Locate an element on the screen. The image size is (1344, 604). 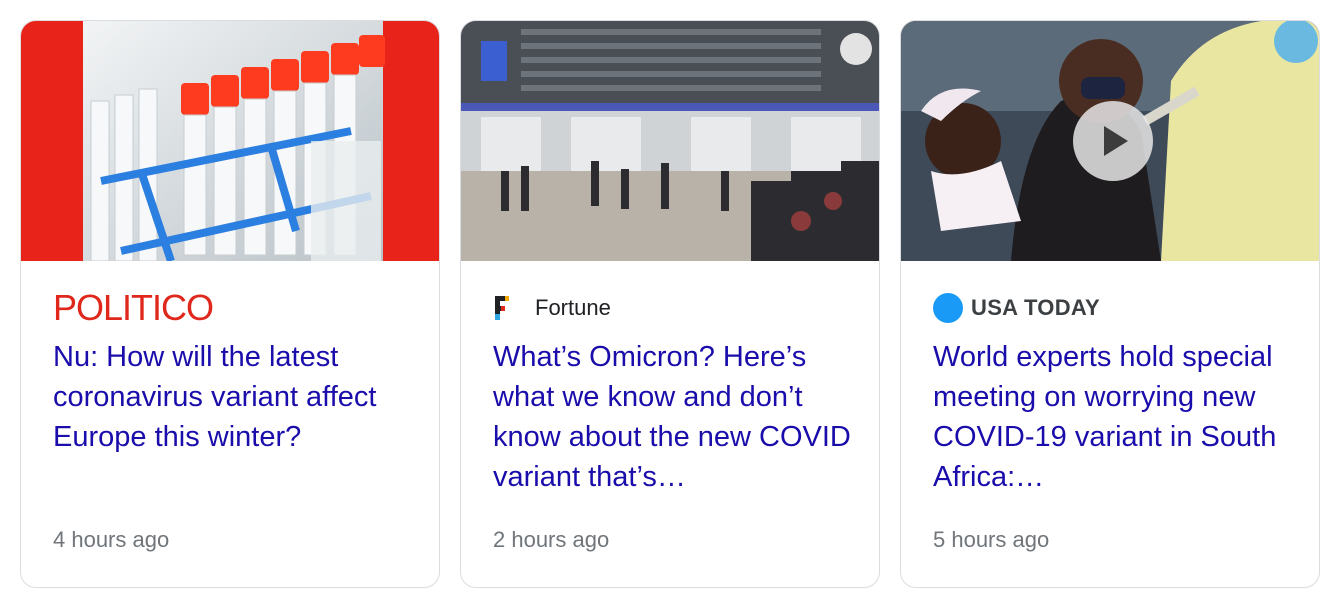
airport-terminal-image is located at coordinates (670, 141).